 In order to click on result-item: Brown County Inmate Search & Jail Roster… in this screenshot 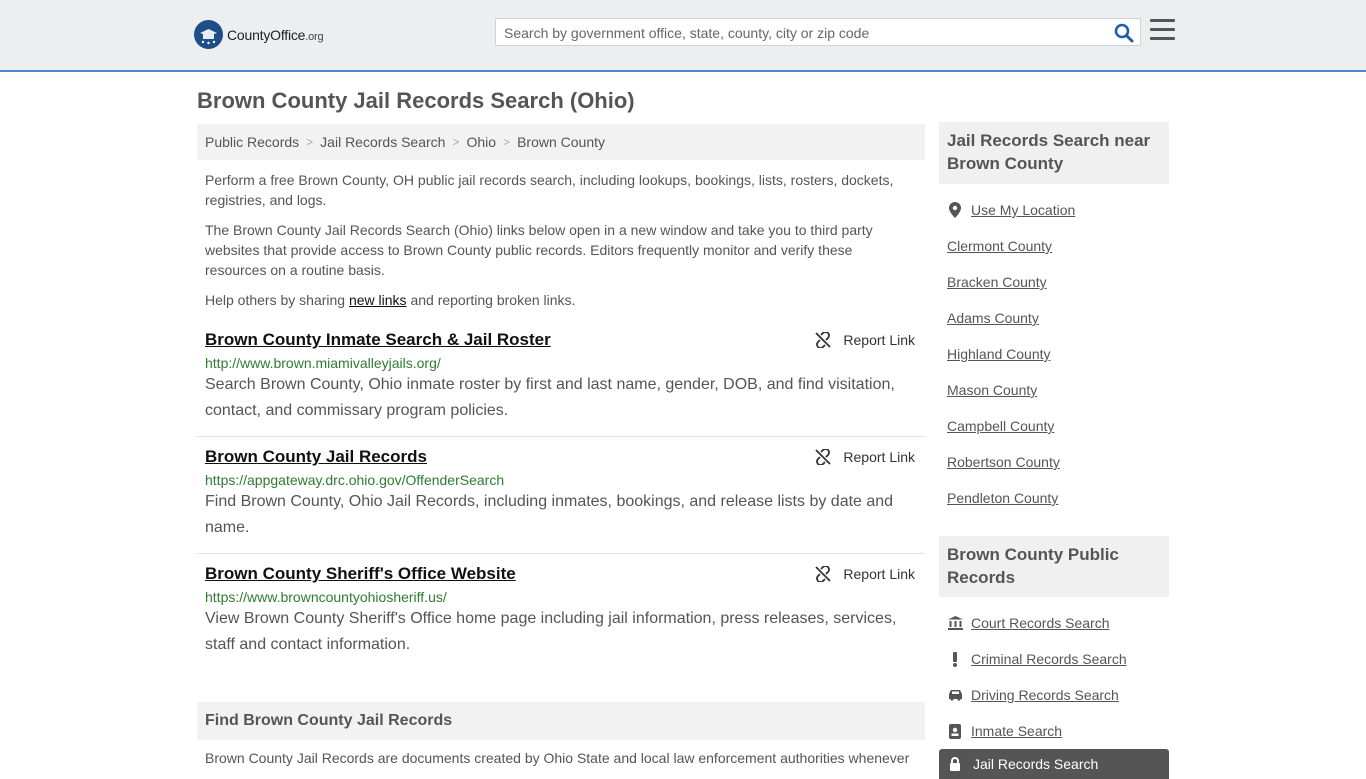, I will do `click(561, 383)`.